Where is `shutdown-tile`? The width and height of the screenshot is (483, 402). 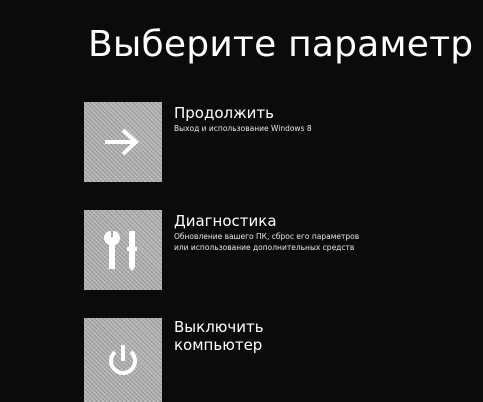 shutdown-tile is located at coordinates (123, 360).